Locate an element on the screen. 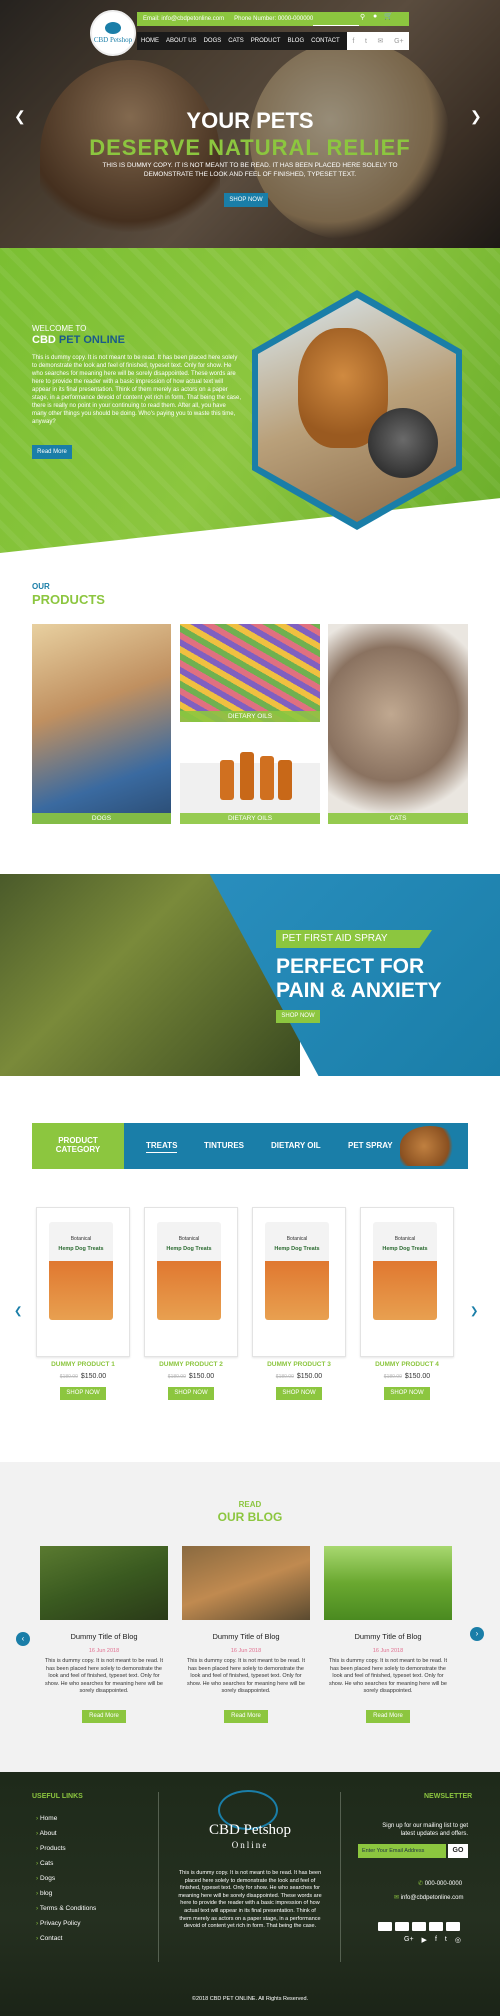 Image resolution: width=500 pixels, height=2016 pixels. blog-prev-arrow-icon: ‹ is located at coordinates (23, 1639).